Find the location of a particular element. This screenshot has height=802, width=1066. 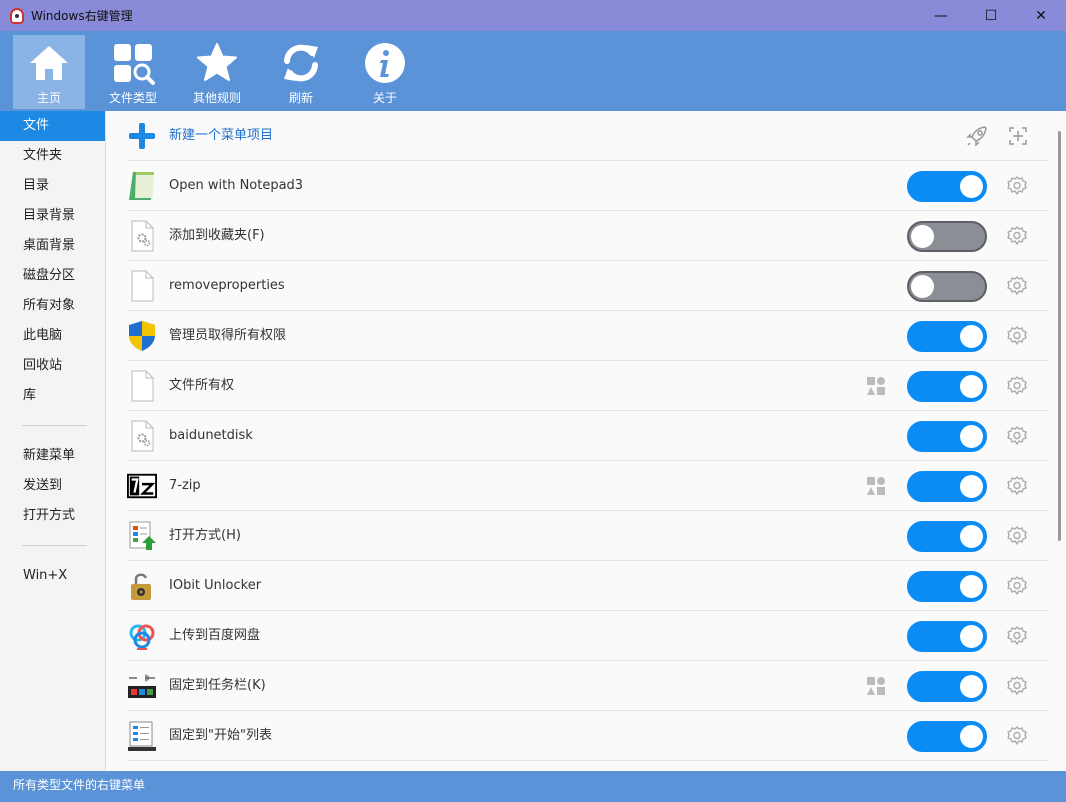

menu-item-row: 上传到百度网盘 is located at coordinates (587, 636).